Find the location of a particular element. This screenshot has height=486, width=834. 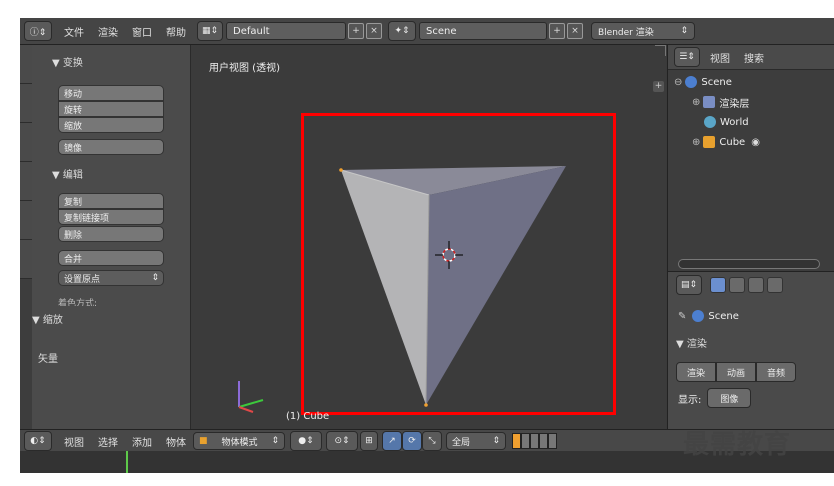

add-scene-icon: + is located at coordinates (557, 31).